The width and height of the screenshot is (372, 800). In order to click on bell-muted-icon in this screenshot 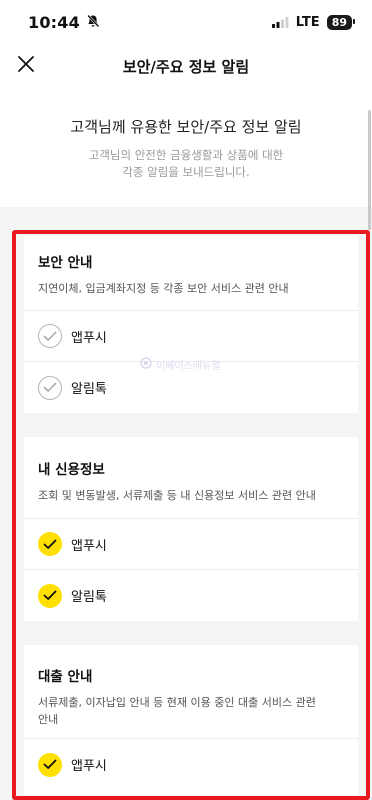, I will do `click(93, 22)`.